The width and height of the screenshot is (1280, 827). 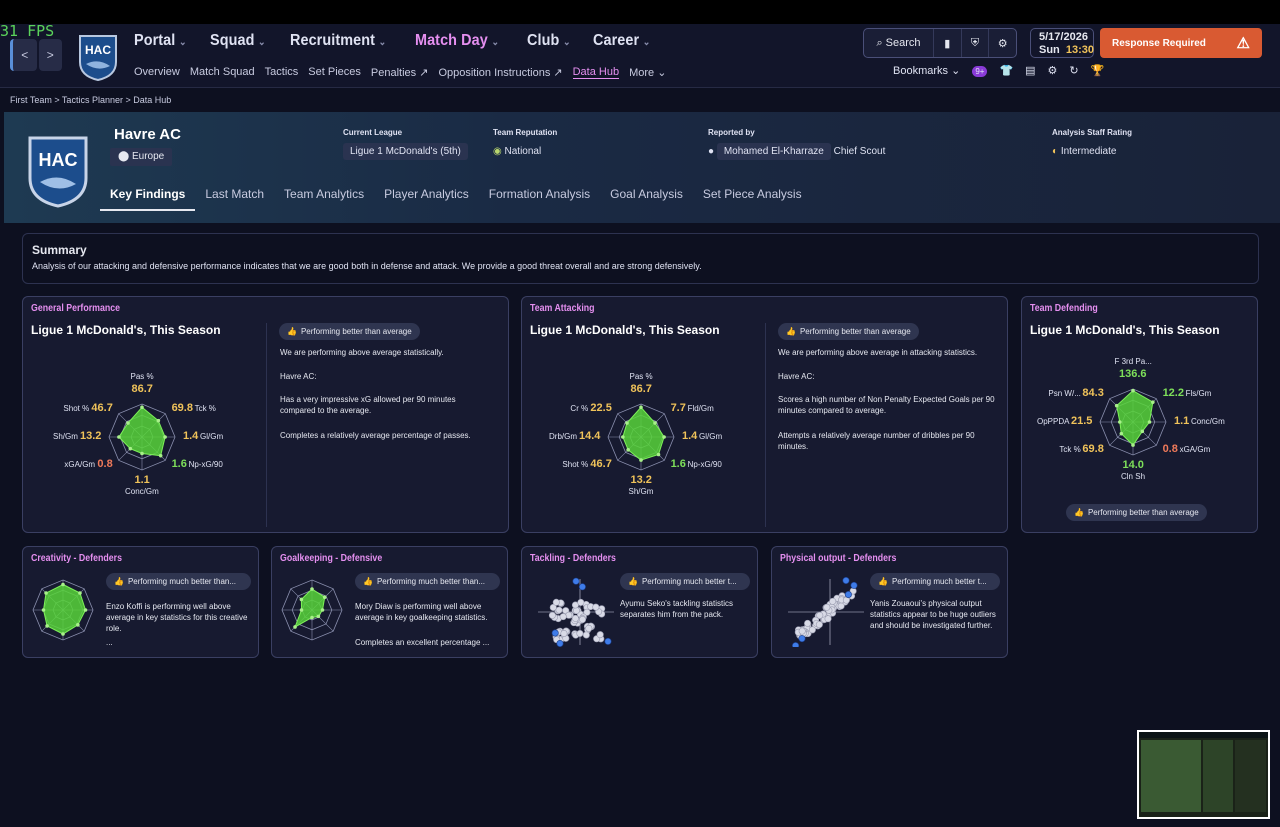 I want to click on subnav-penalties: Penalties ↗, so click(x=400, y=72).